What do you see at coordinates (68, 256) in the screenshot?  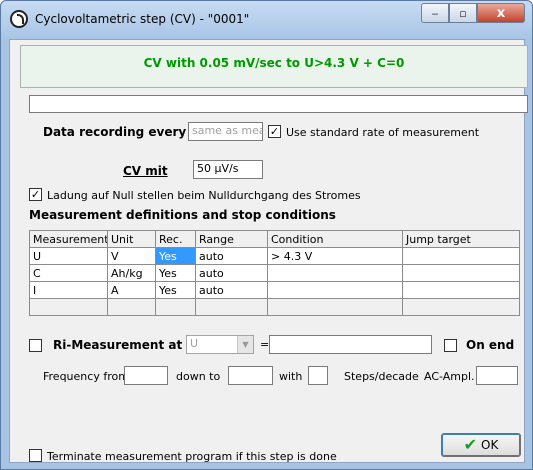 I see `table-cell: U` at bounding box center [68, 256].